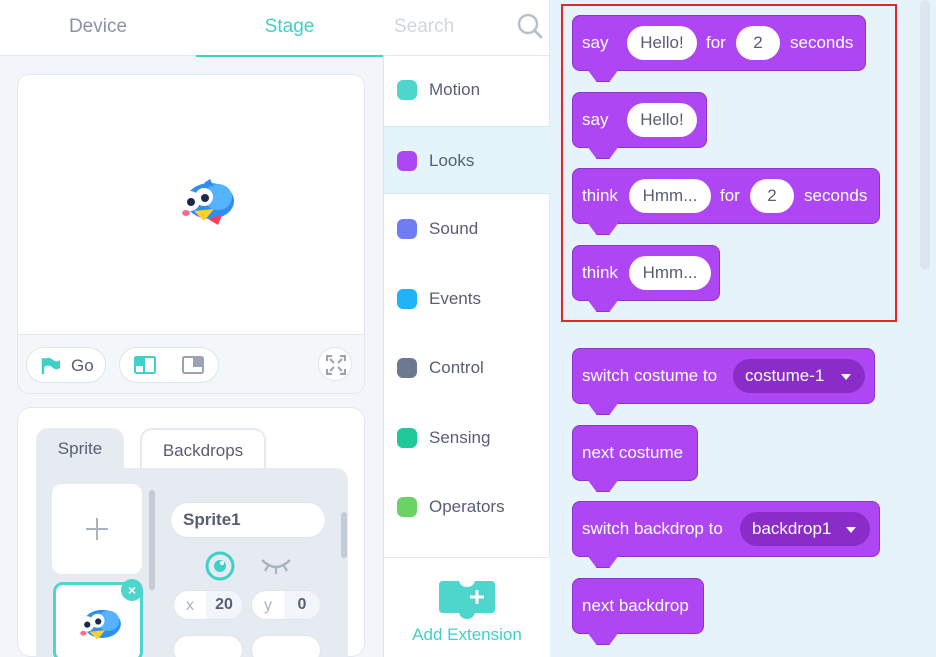 This screenshot has width=936, height=657. Describe the element at coordinates (407, 299) in the screenshot. I see `events-color-icon` at that location.